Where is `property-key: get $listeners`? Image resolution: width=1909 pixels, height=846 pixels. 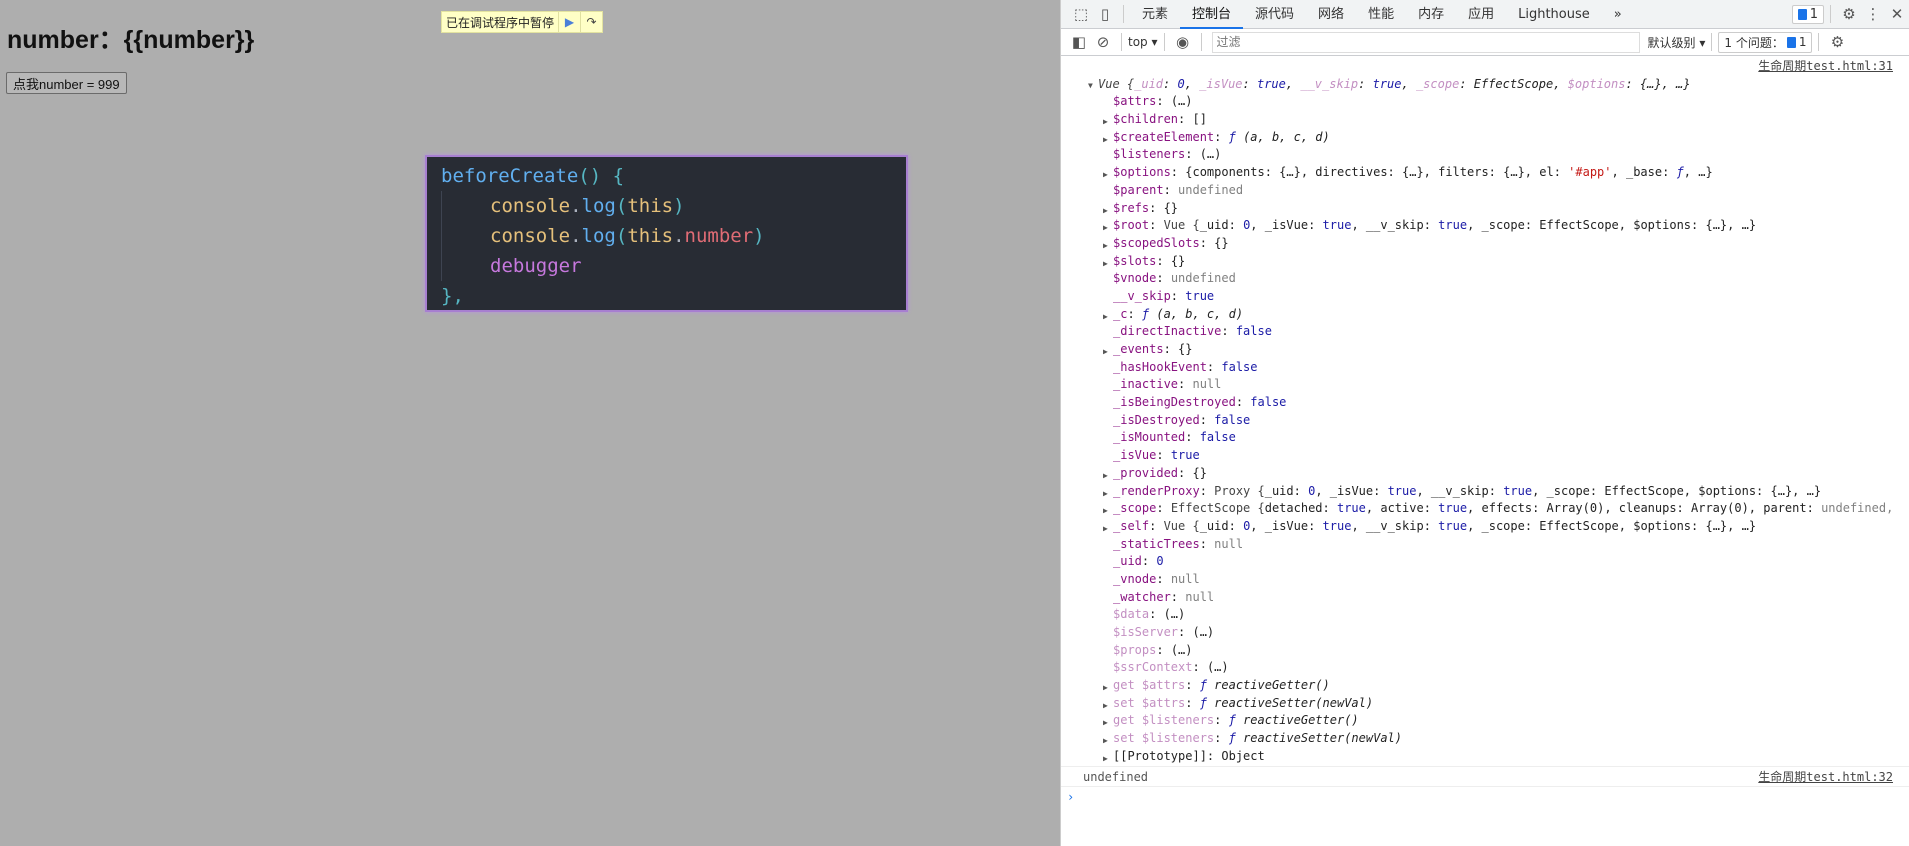 property-key: get $listeners is located at coordinates (1164, 720).